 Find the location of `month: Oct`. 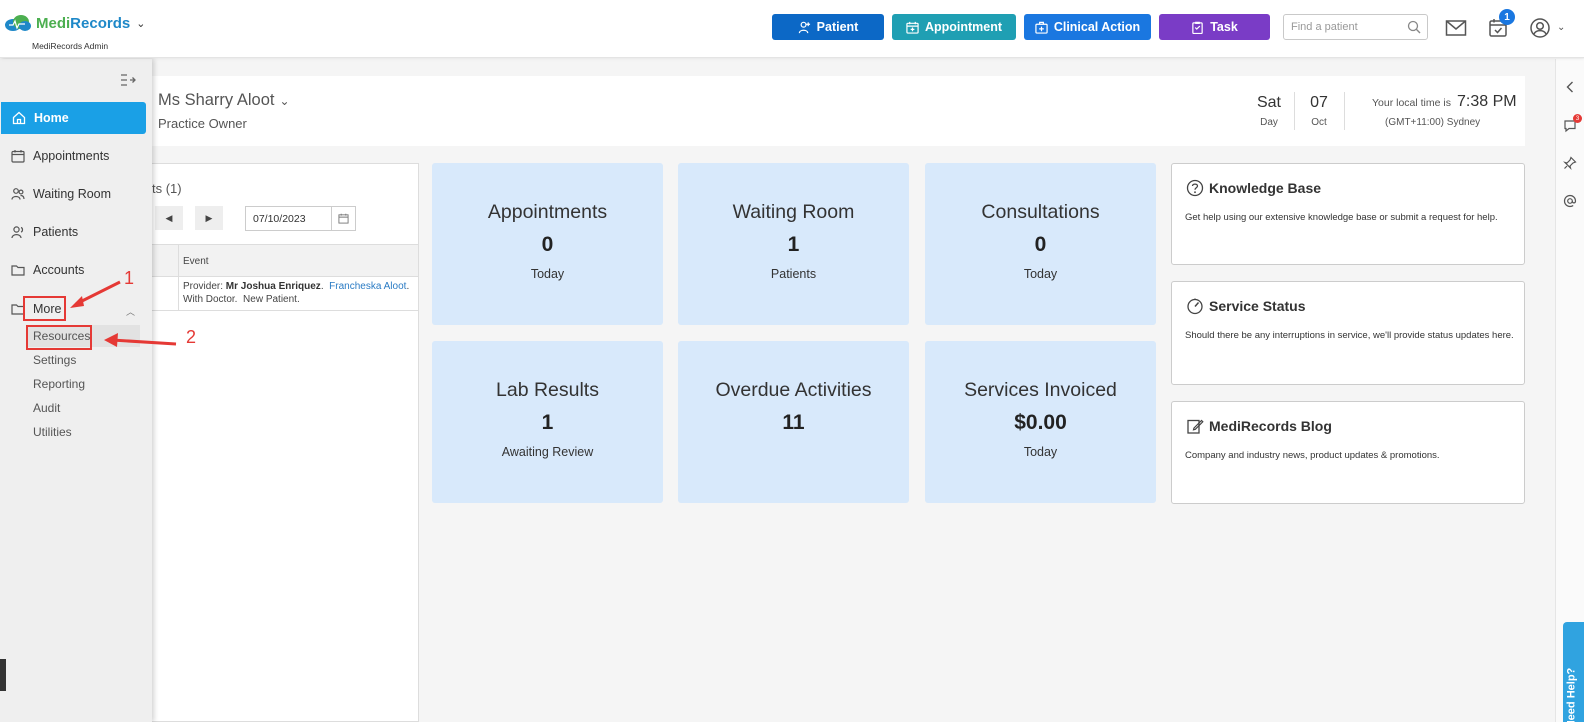

month: Oct is located at coordinates (1319, 122).